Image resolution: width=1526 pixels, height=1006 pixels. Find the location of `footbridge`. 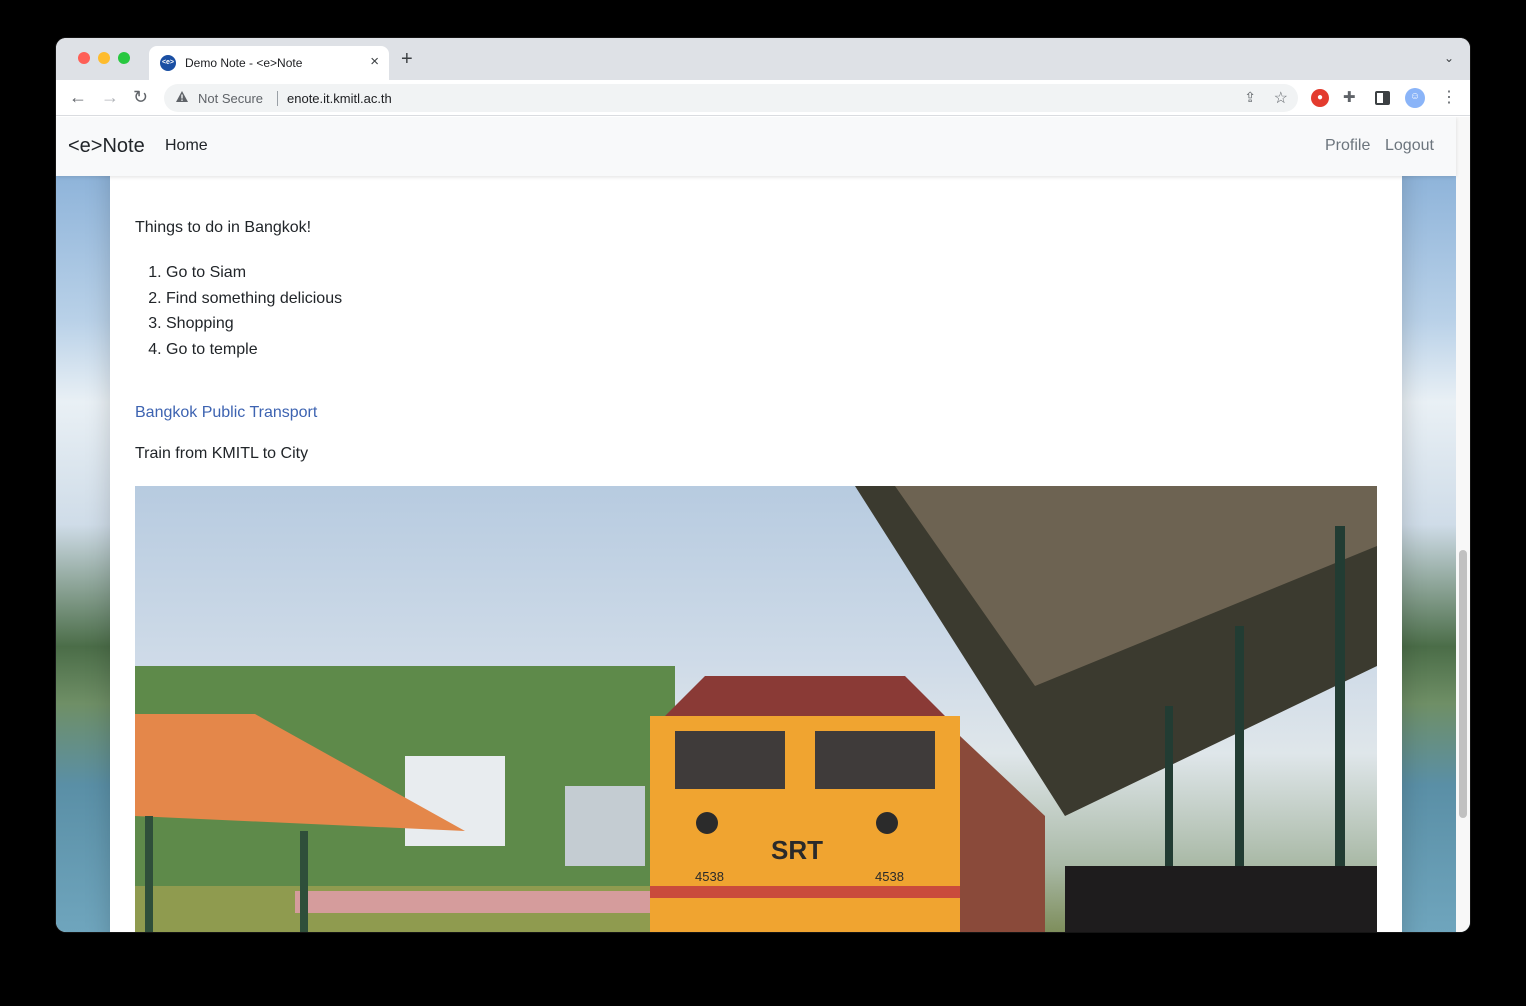

footbridge is located at coordinates (605, 826).